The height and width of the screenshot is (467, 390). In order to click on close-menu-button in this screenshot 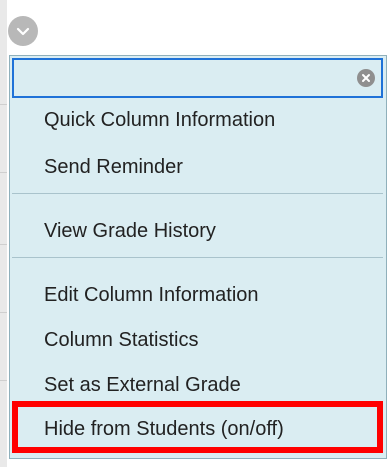, I will do `click(366, 78)`.